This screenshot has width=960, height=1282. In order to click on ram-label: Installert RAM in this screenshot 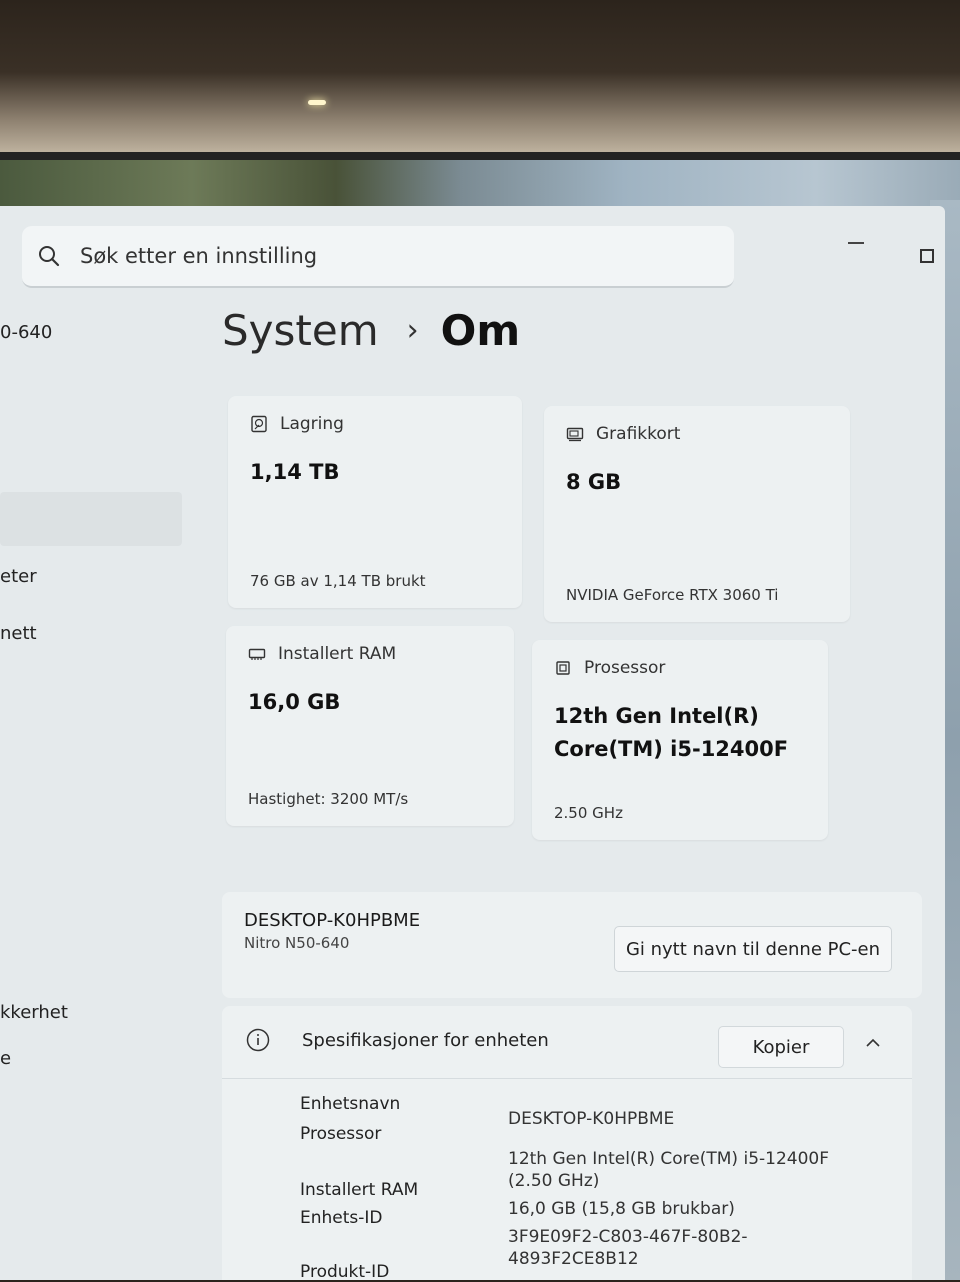, I will do `click(337, 654)`.